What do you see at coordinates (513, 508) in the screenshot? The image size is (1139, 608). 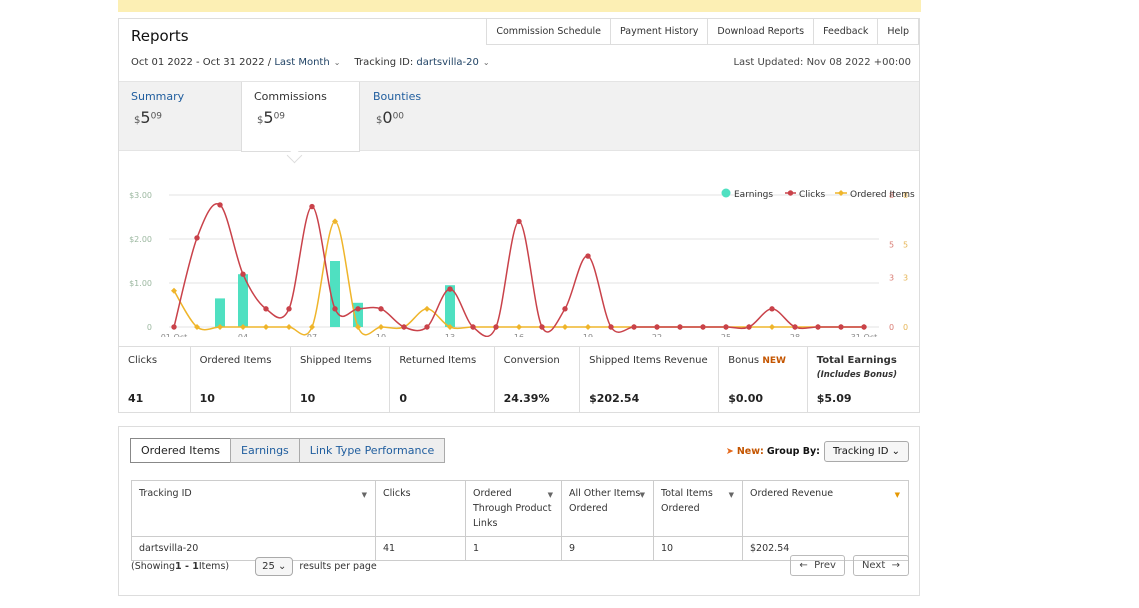 I see `col-ordered-through: Ordered Through Product Links ▼` at bounding box center [513, 508].